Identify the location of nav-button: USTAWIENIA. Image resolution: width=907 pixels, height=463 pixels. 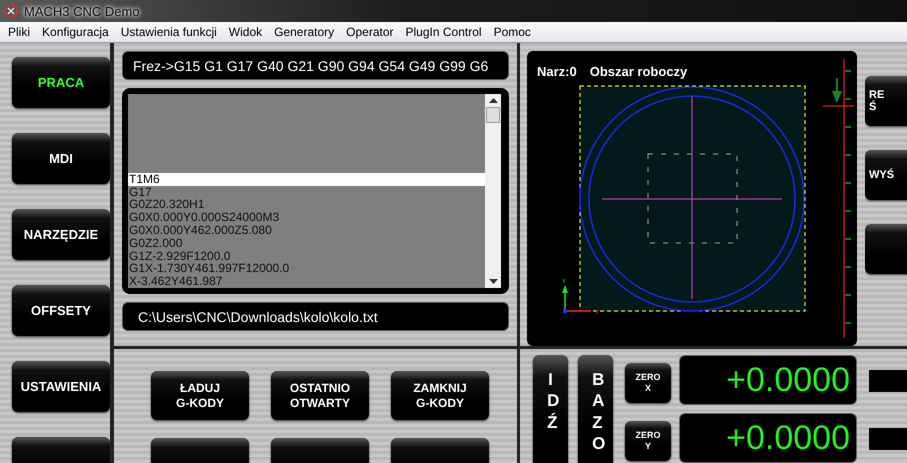
(61, 386).